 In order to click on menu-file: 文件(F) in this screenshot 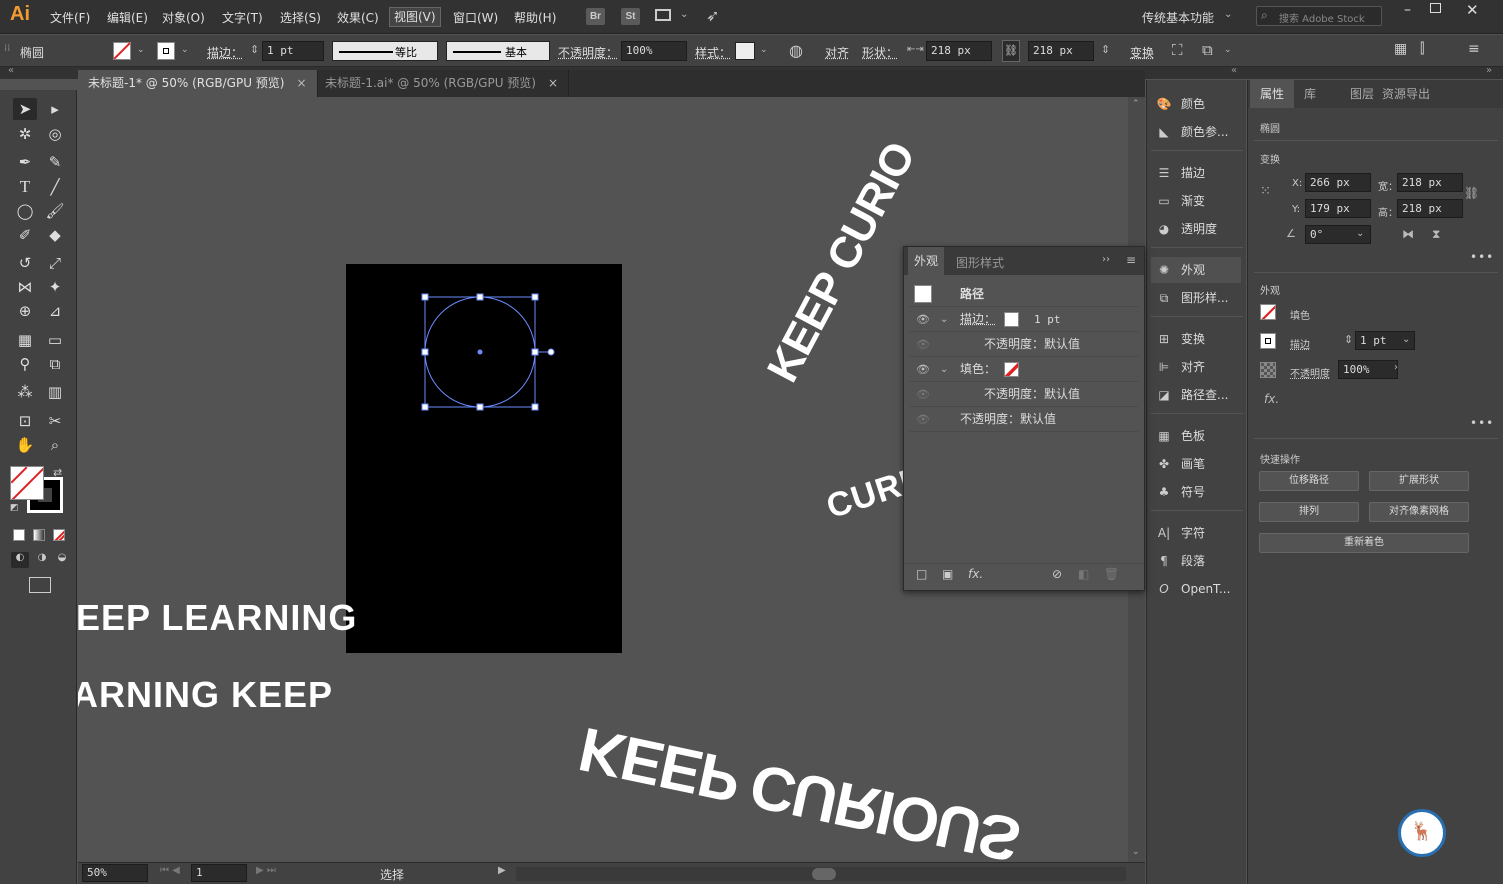, I will do `click(70, 17)`.